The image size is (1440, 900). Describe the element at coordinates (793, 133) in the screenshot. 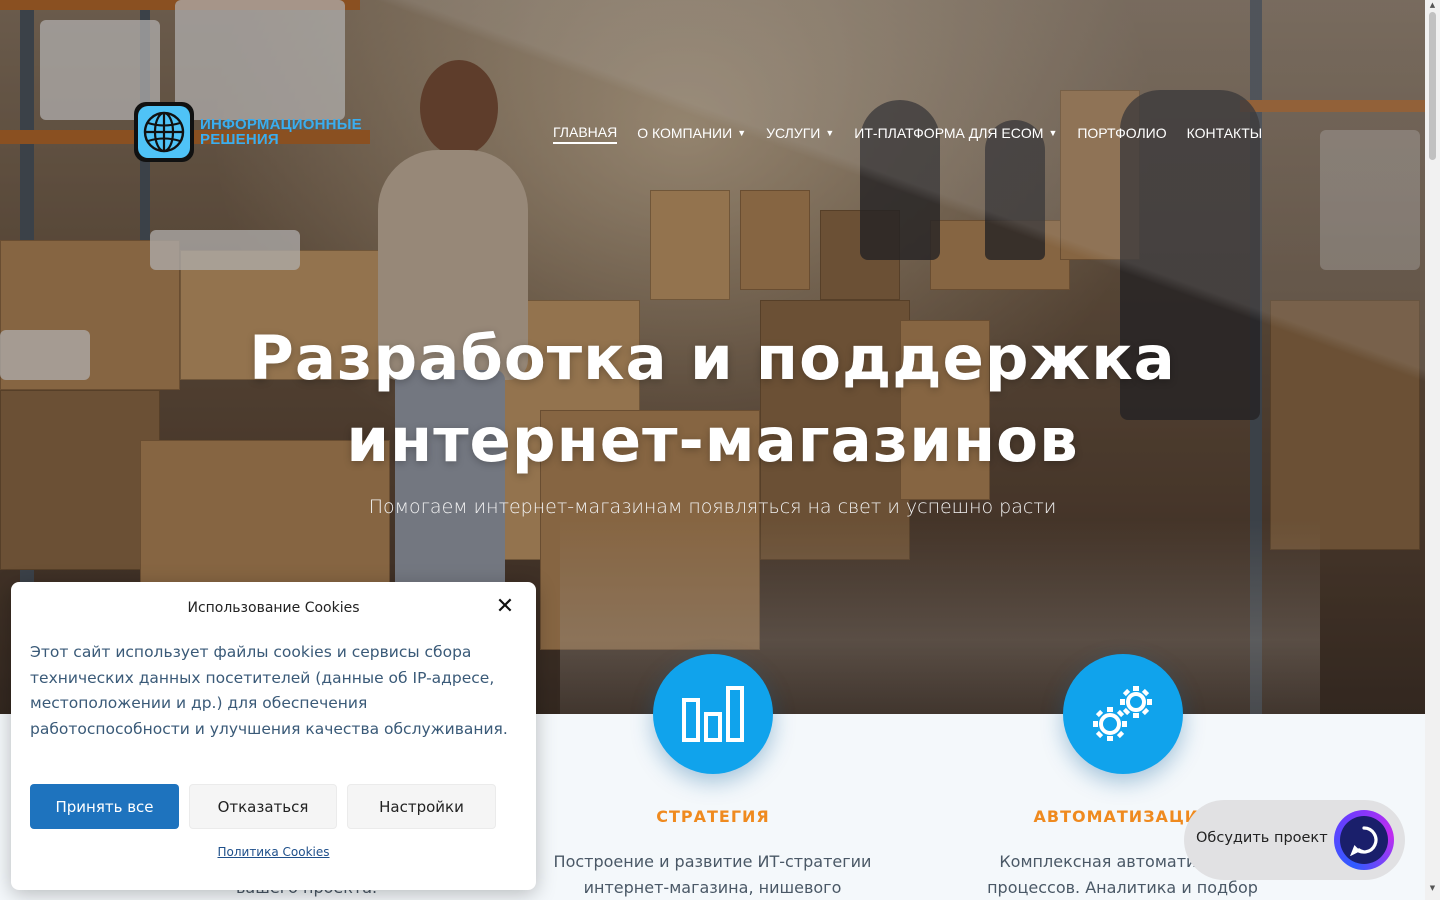

I see `nav-item-label: УСЛУГИ` at that location.